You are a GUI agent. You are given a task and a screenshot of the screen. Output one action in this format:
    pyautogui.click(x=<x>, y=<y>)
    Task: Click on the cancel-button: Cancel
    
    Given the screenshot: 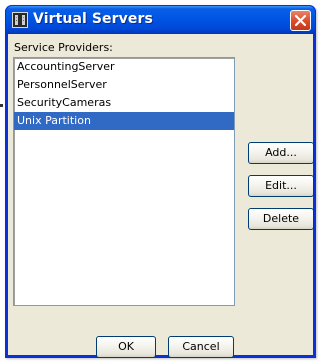 What is the action you would take?
    pyautogui.click(x=201, y=347)
    